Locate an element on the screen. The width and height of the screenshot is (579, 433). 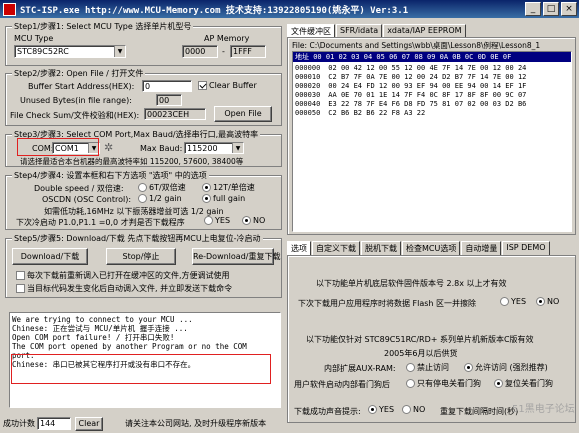
radio-12t: 12T/单倍速 is located at coordinates (228, 187).